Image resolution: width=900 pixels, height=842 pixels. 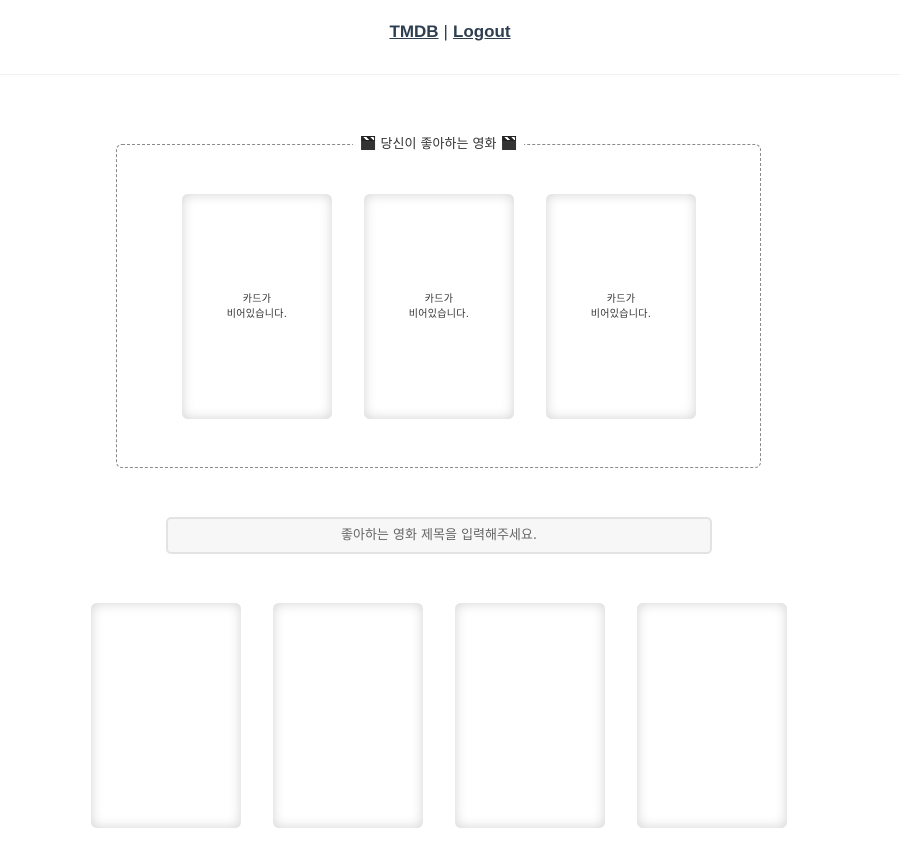 I want to click on favorite-movies-title-text: 당신이 좋아하는 영화, so click(x=438, y=144).